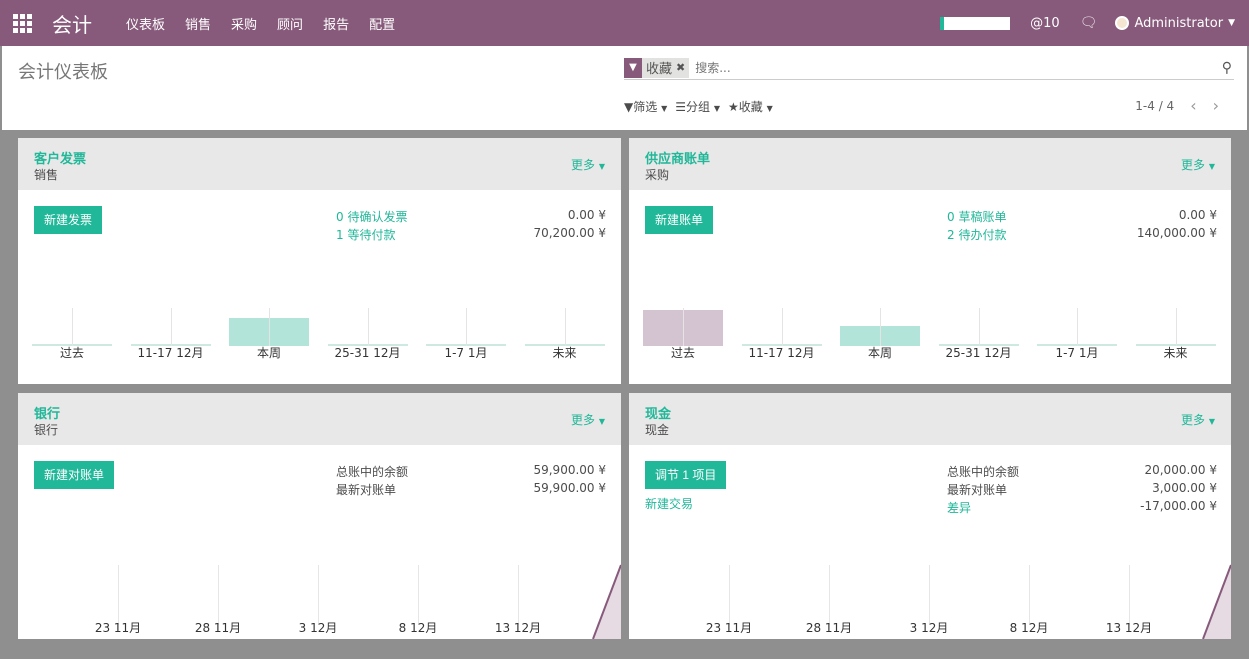 The height and width of the screenshot is (659, 1249). I want to click on search-input, so click(958, 67).